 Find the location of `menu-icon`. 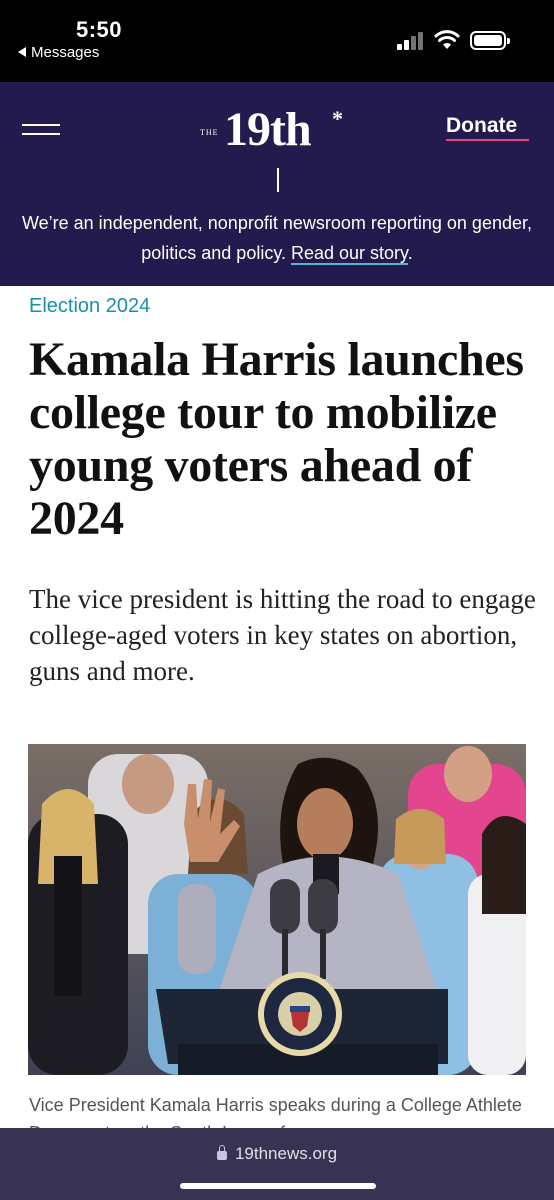

menu-icon is located at coordinates (41, 130).